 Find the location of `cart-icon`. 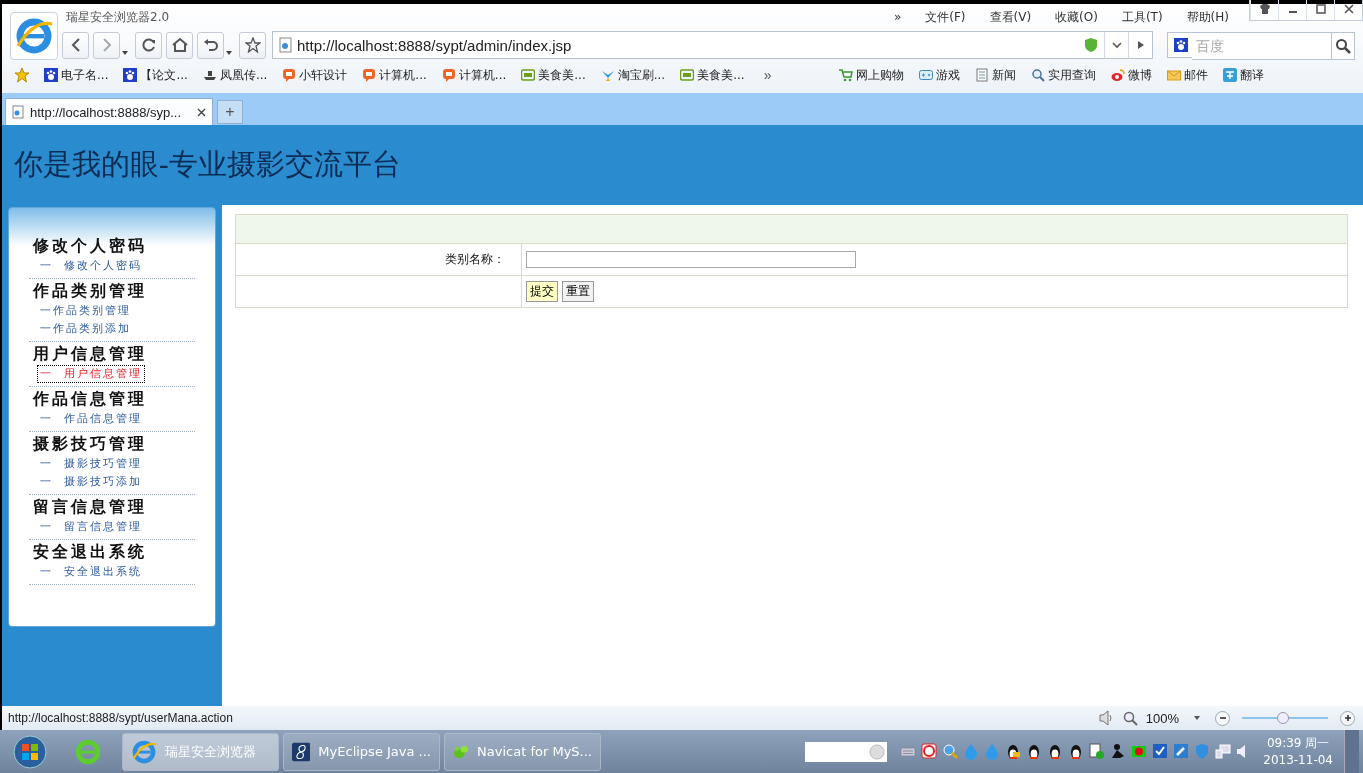

cart-icon is located at coordinates (846, 75).